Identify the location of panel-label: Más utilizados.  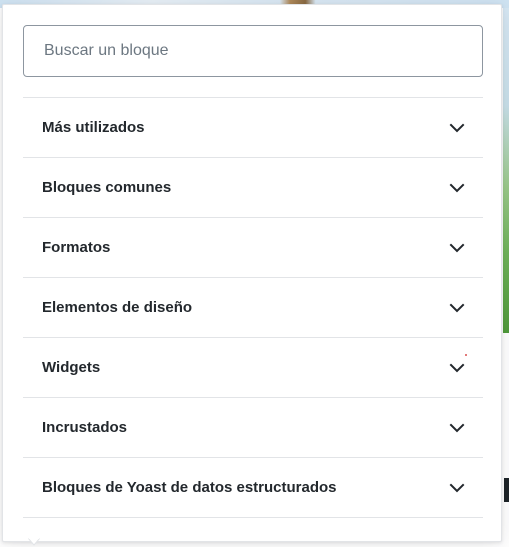
(93, 127).